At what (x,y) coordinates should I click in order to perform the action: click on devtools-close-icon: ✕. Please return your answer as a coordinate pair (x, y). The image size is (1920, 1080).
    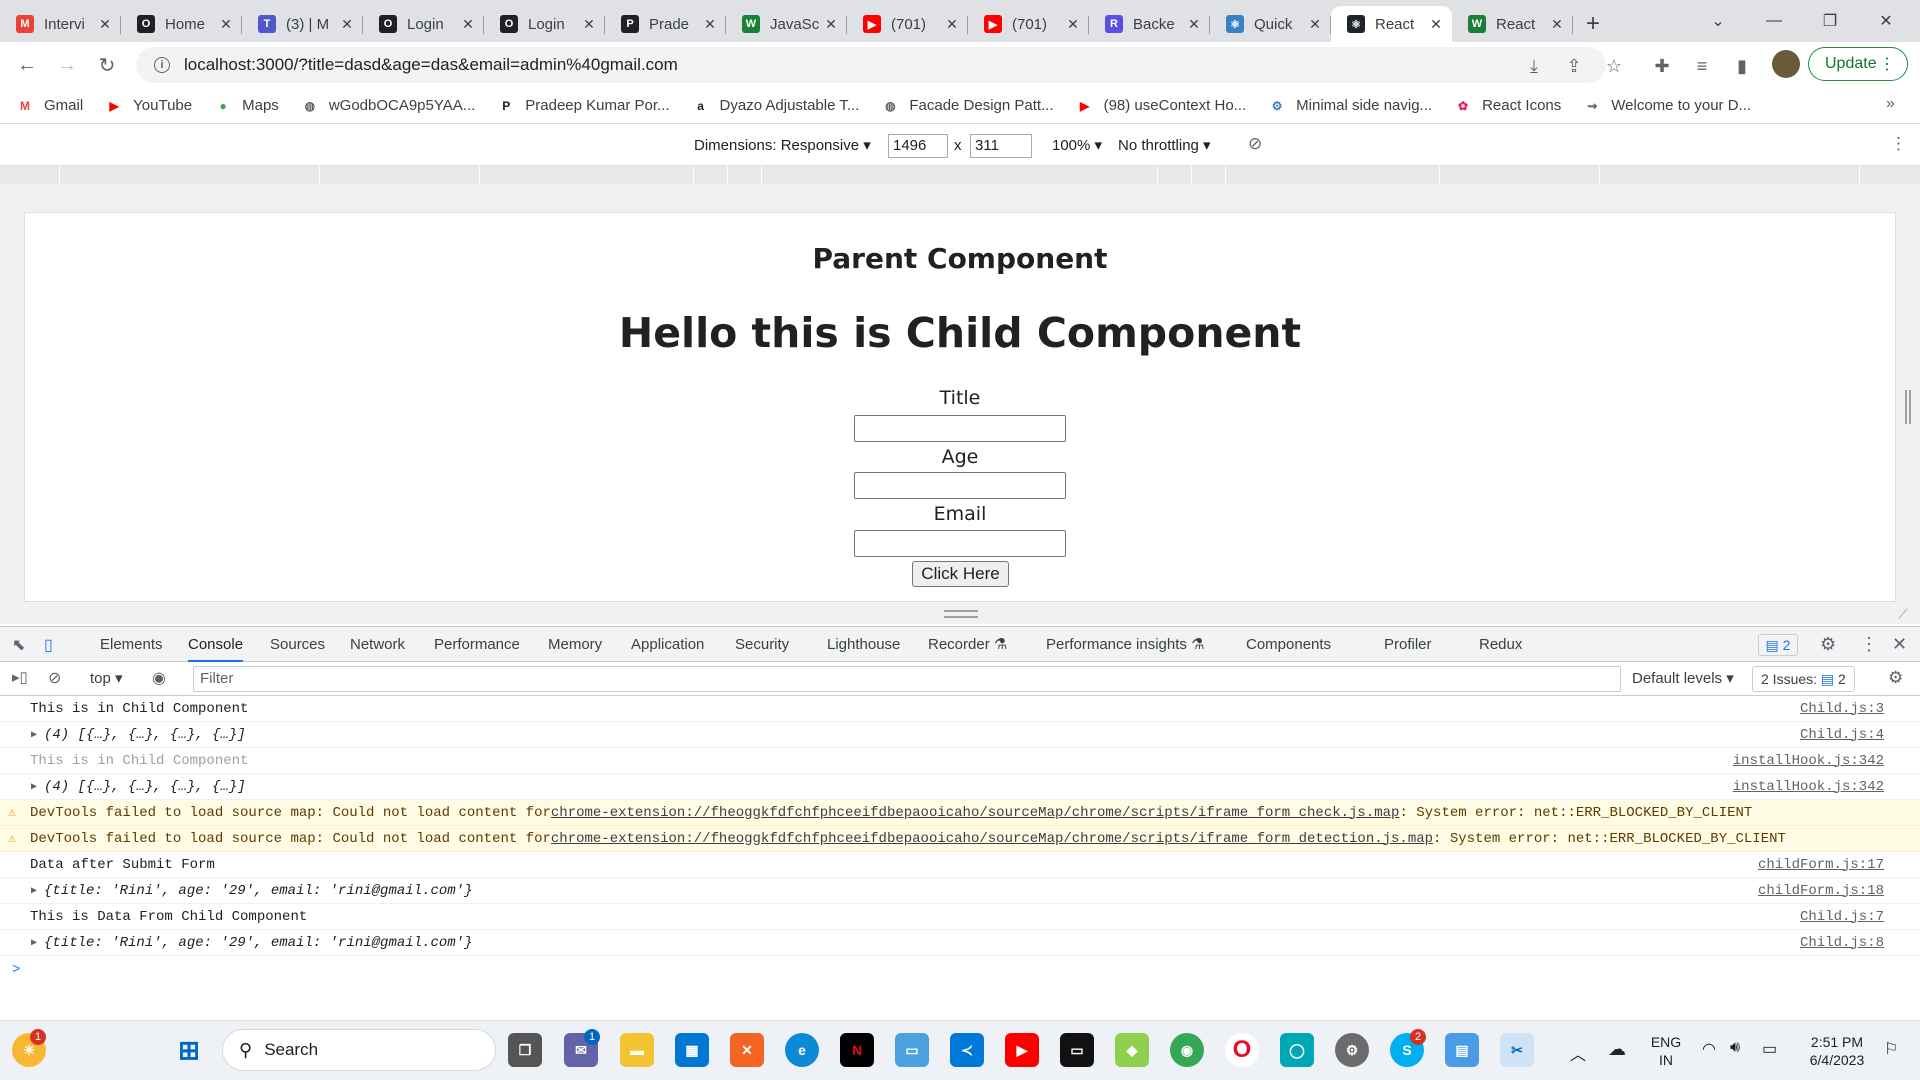
    Looking at the image, I should click on (1899, 644).